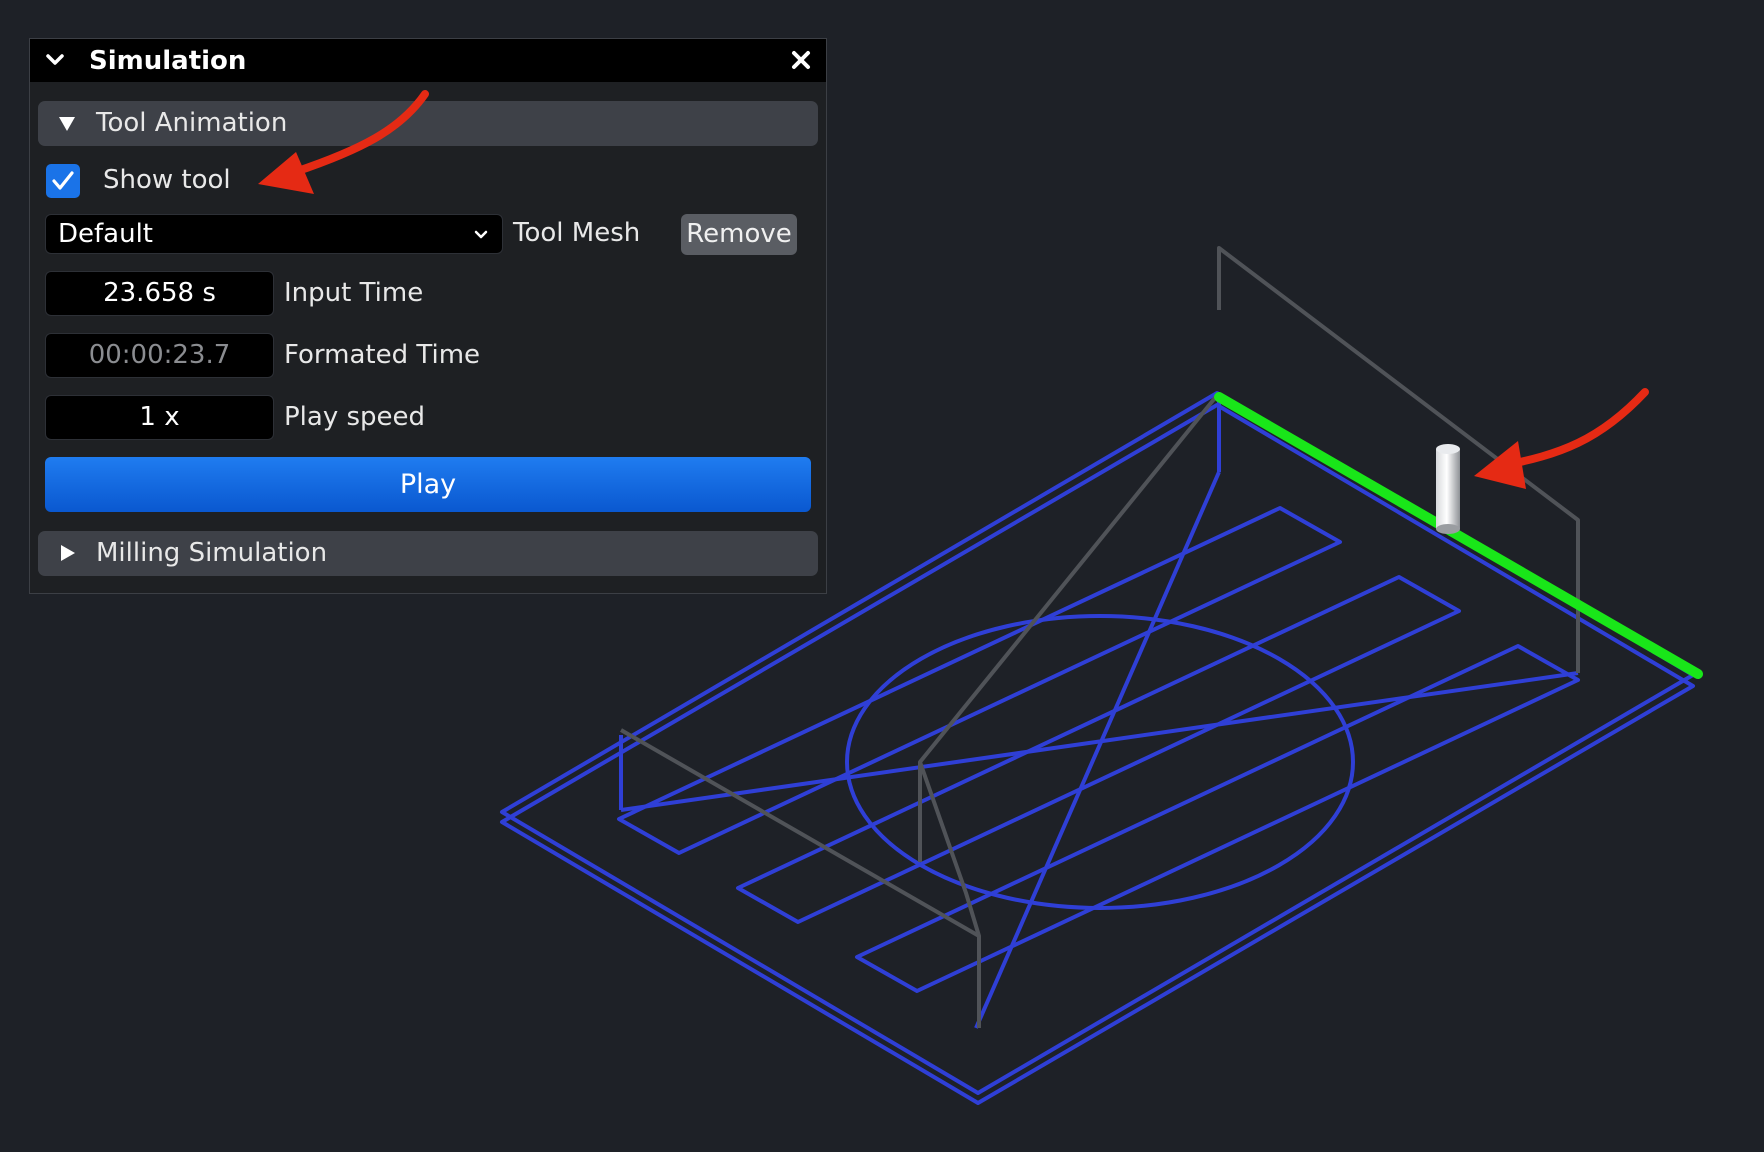 The height and width of the screenshot is (1152, 1764). I want to click on input-time-label: Input Time, so click(354, 293).